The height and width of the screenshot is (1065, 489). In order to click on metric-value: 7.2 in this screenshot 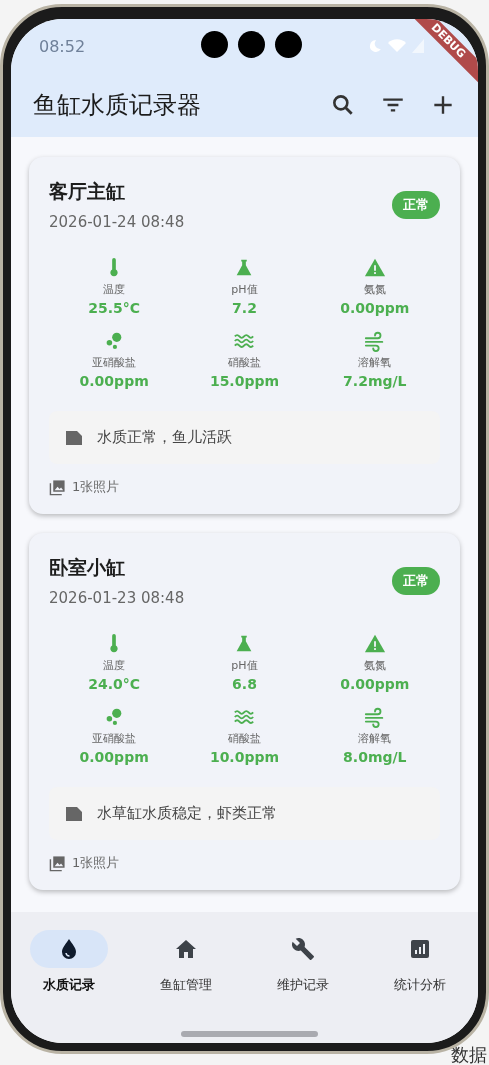, I will do `click(244, 308)`.